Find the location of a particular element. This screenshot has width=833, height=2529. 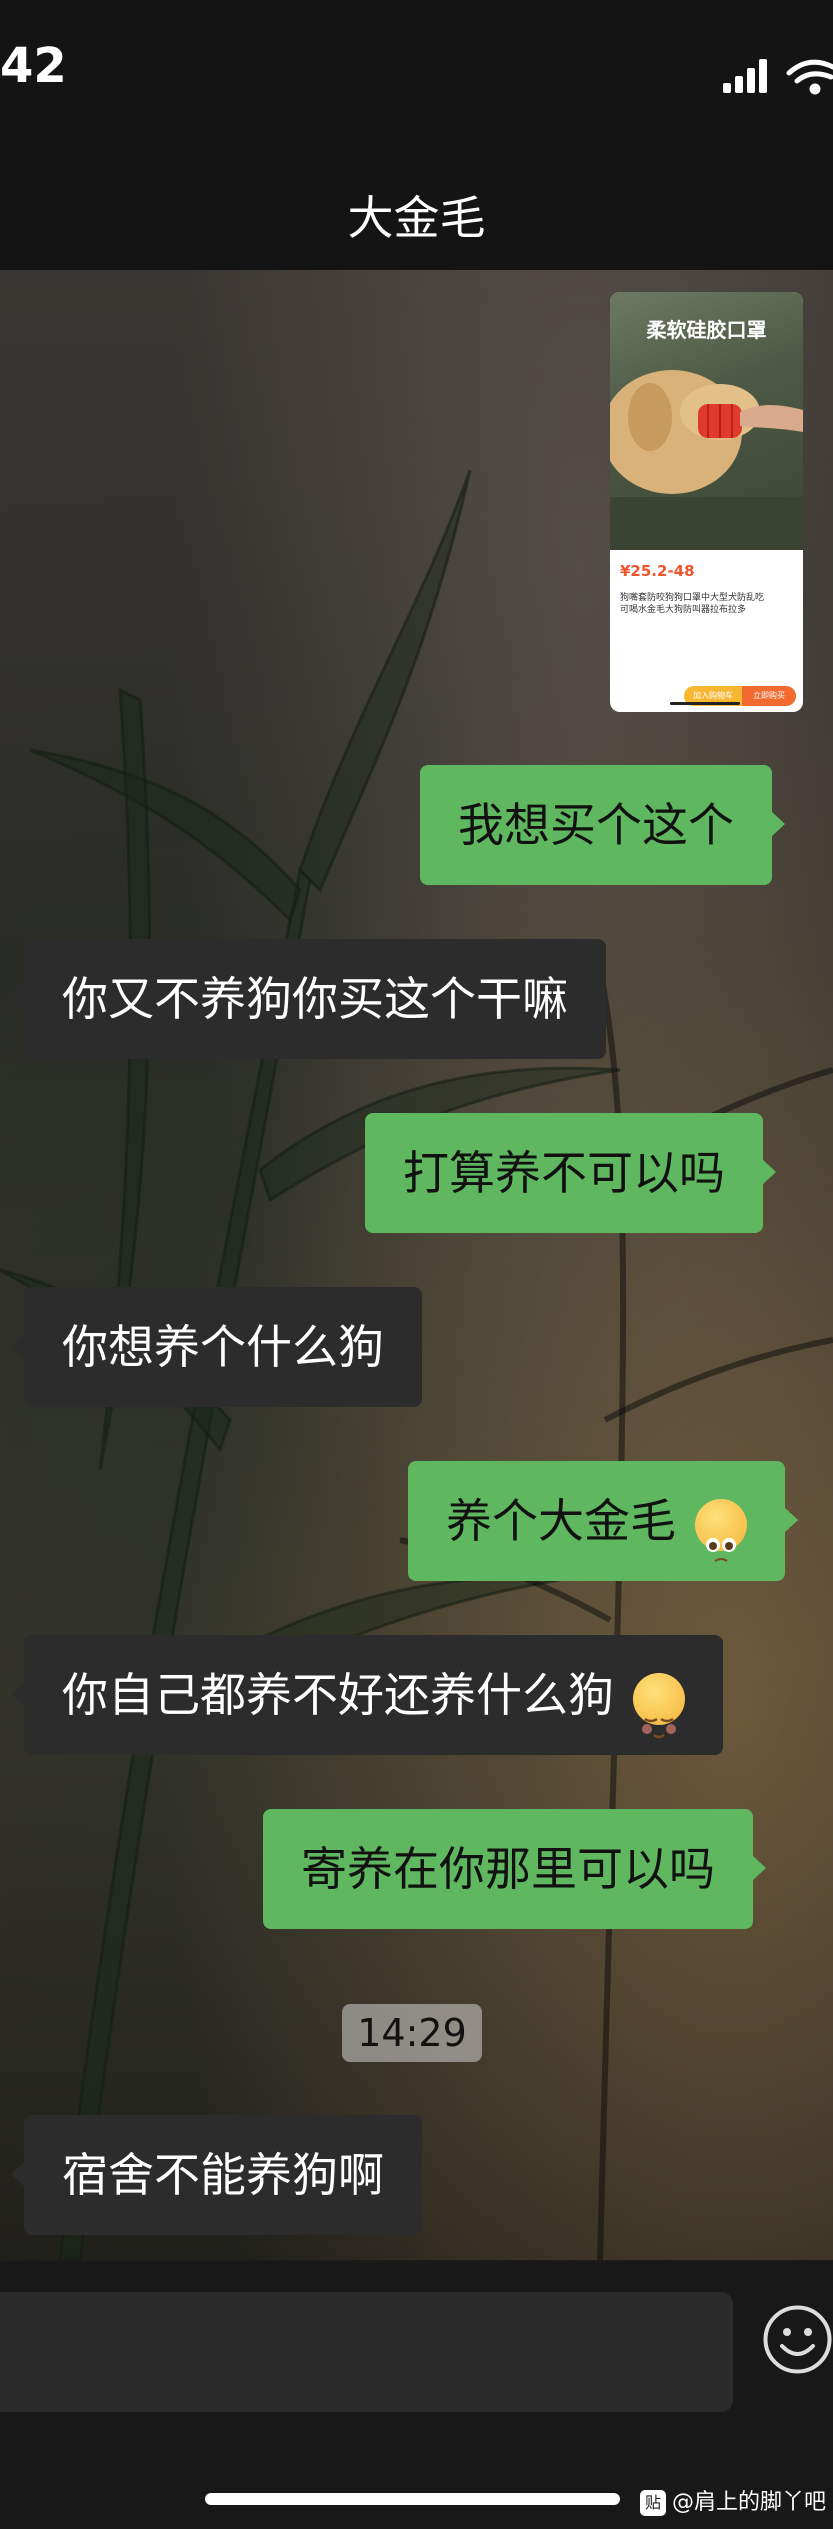

message-bubble-received: 你自己都养不好还养什么狗 is located at coordinates (367, 1695).